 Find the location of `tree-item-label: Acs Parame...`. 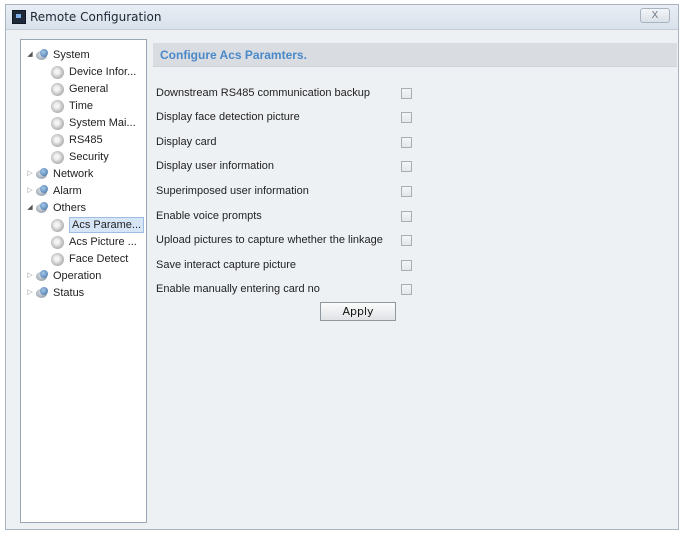

tree-item-label: Acs Parame... is located at coordinates (107, 225).